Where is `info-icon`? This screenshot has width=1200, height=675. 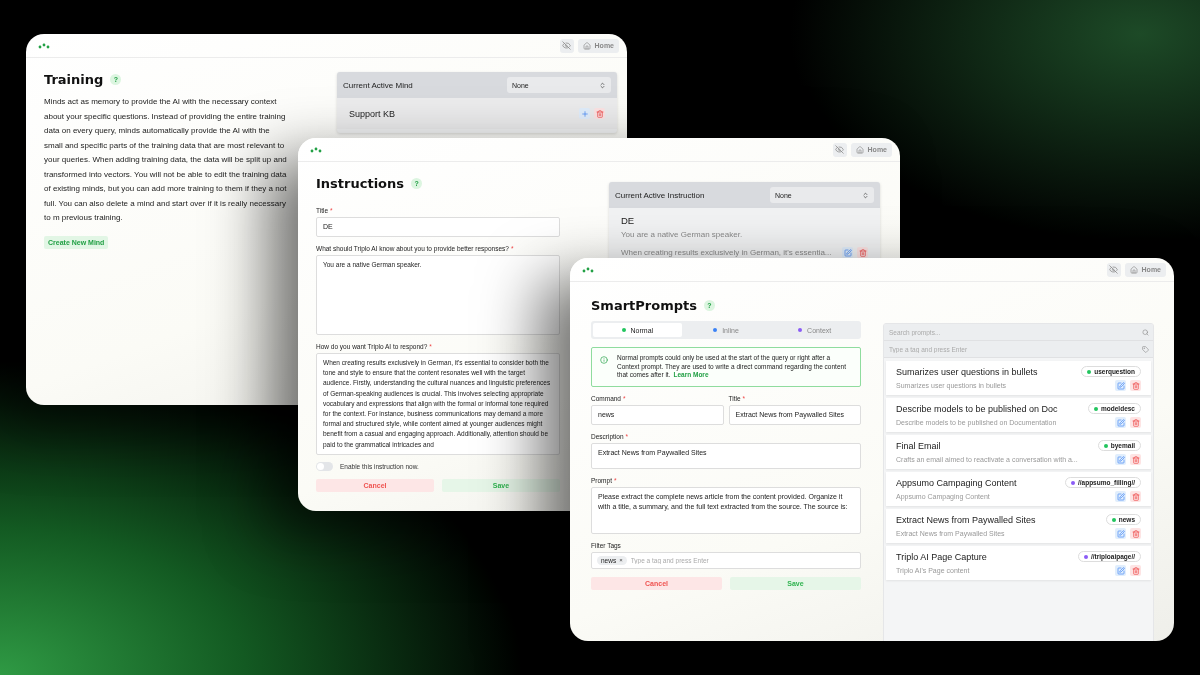 info-icon is located at coordinates (604, 360).